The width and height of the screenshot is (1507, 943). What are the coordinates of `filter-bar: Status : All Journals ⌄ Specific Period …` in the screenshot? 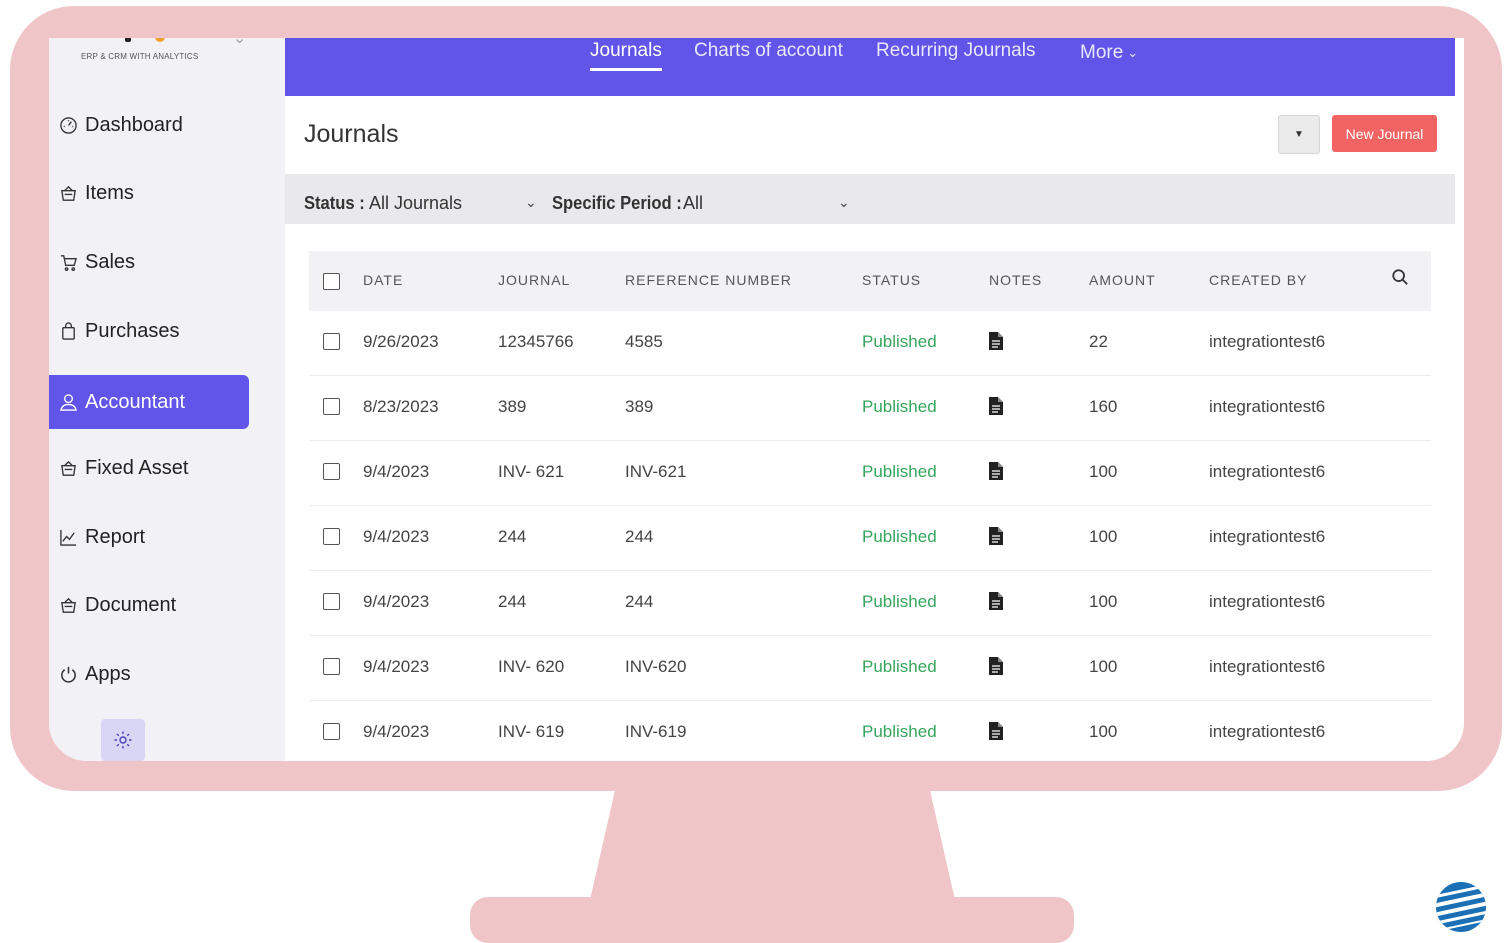 It's located at (870, 199).